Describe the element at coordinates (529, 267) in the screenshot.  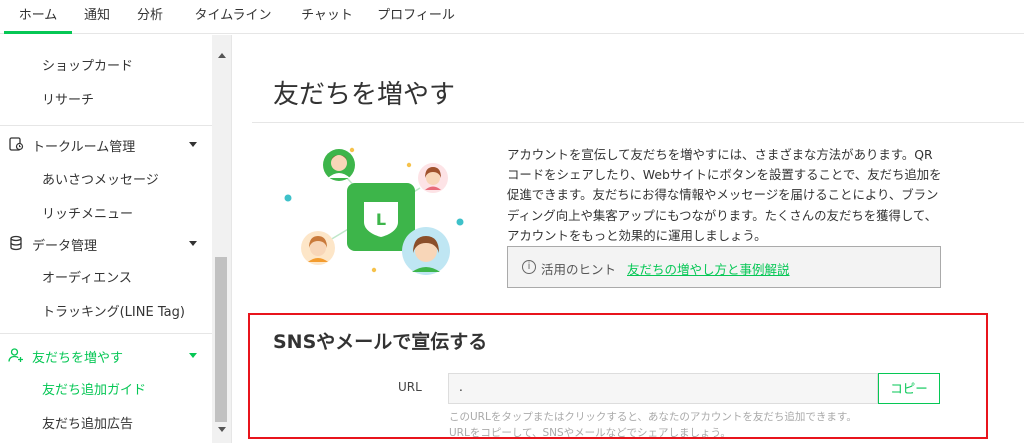
I see `info-icon: i` at that location.